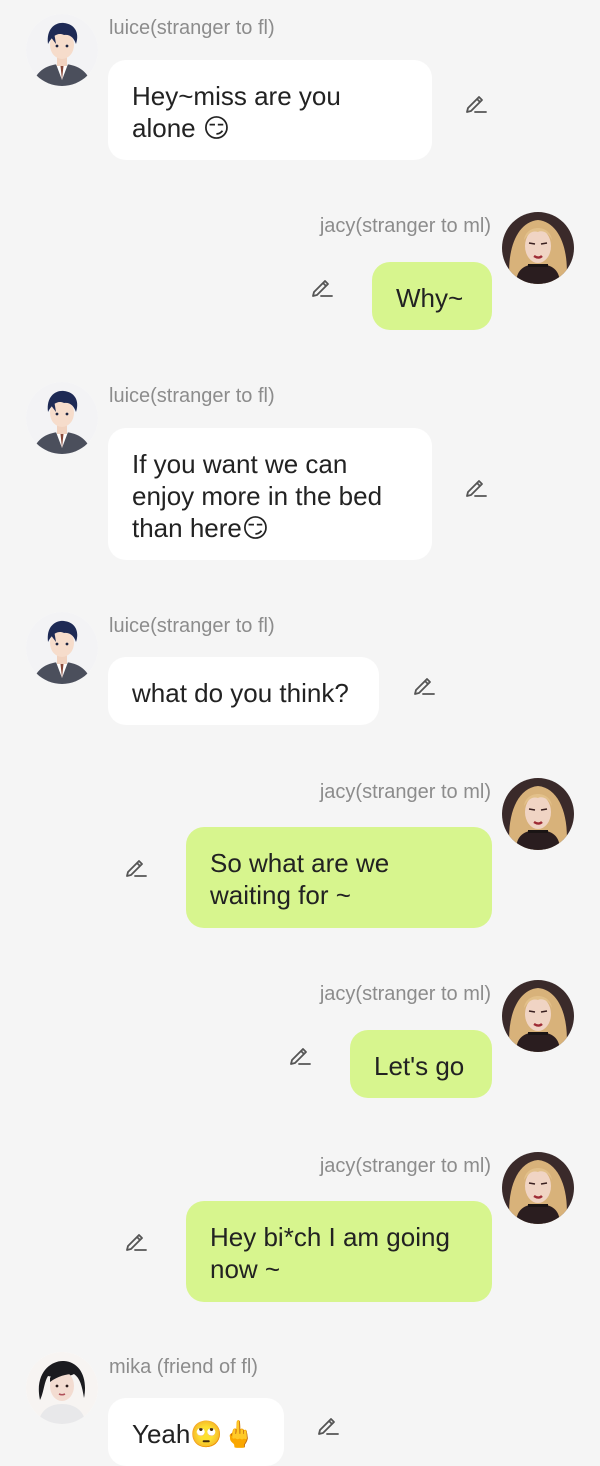  I want to click on message-bubble: what do you think?, so click(243, 691).